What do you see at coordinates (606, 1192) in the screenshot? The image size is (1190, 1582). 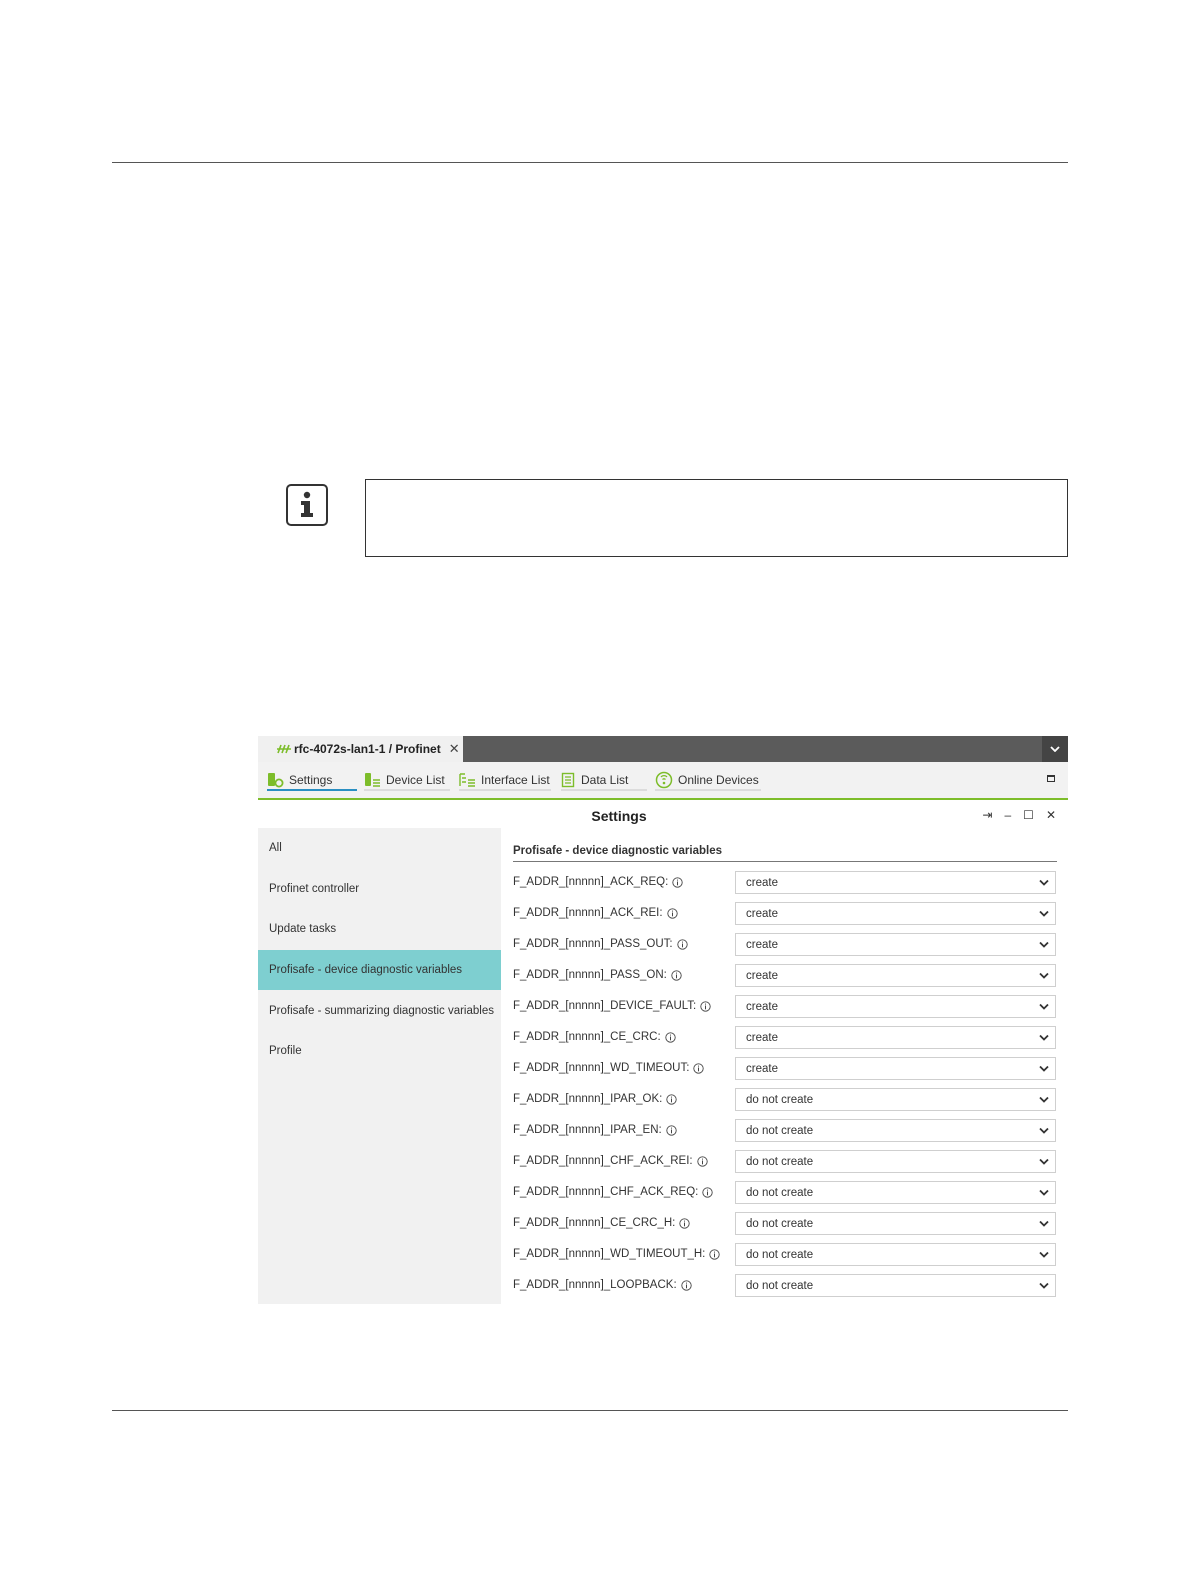 I see `setting-label-text: F_ADDR_[nnnnn]_CHF_ACK_REQ:` at bounding box center [606, 1192].